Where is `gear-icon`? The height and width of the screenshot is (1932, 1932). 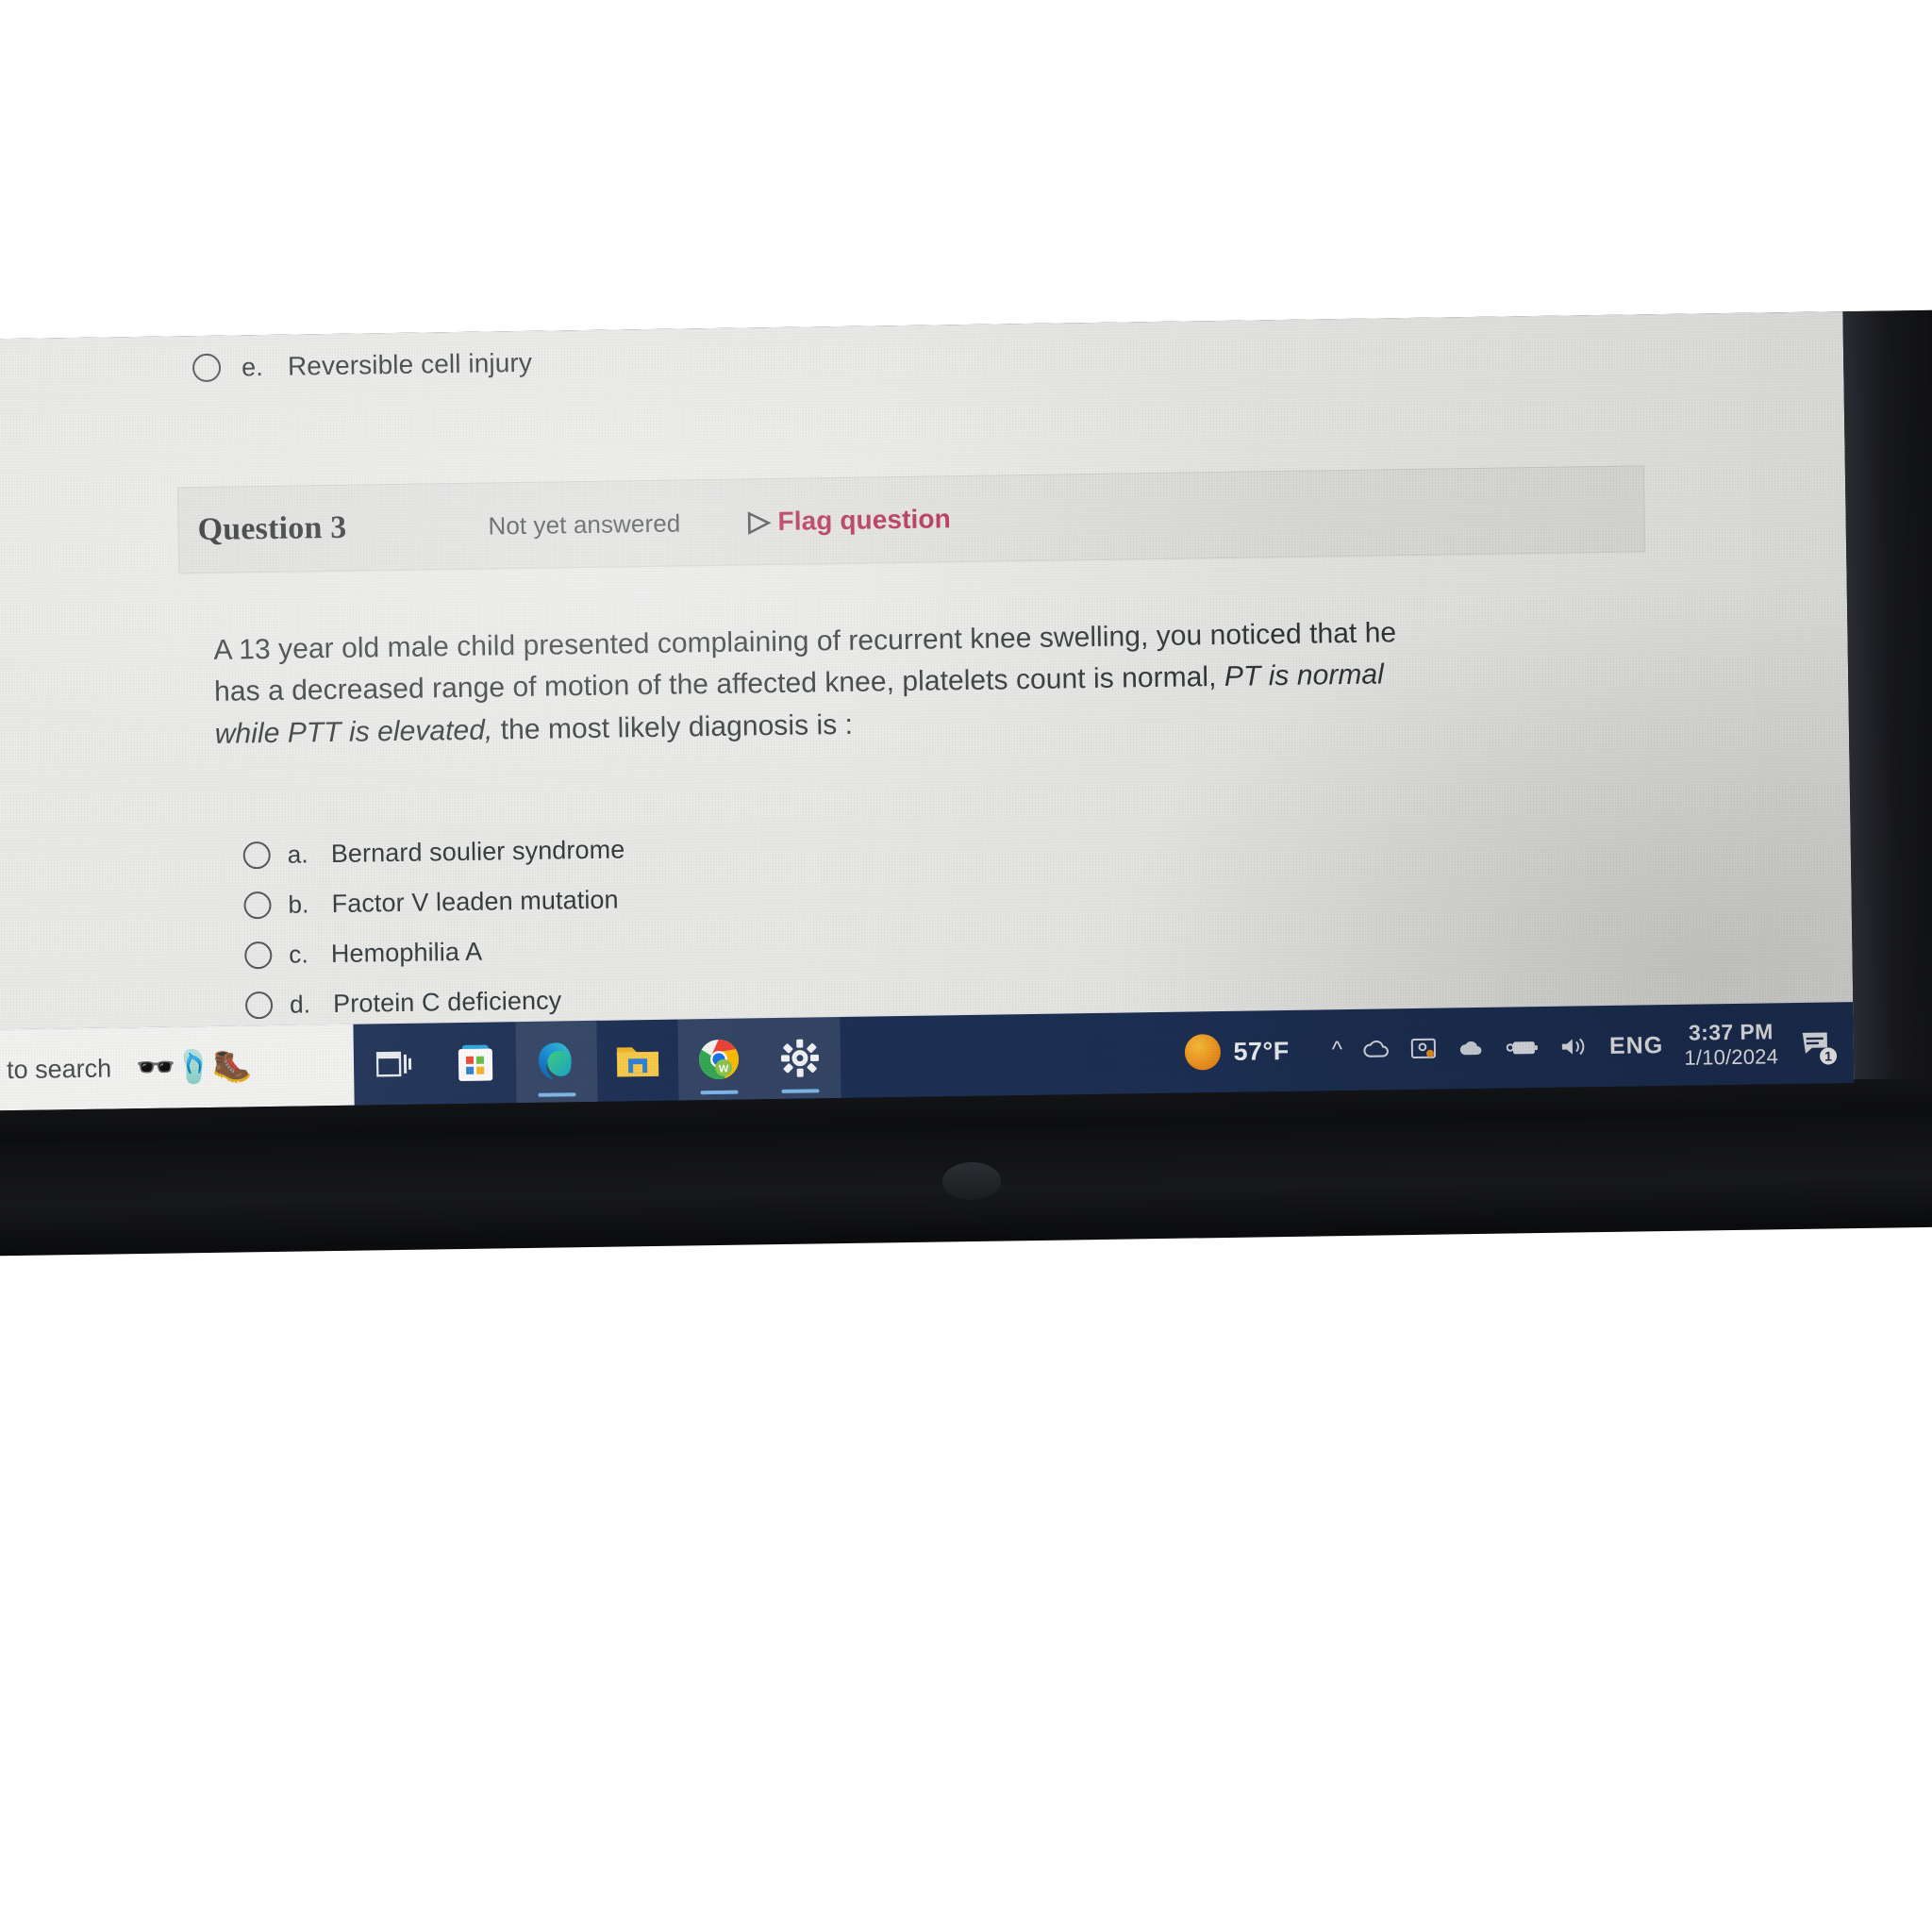 gear-icon is located at coordinates (800, 1058).